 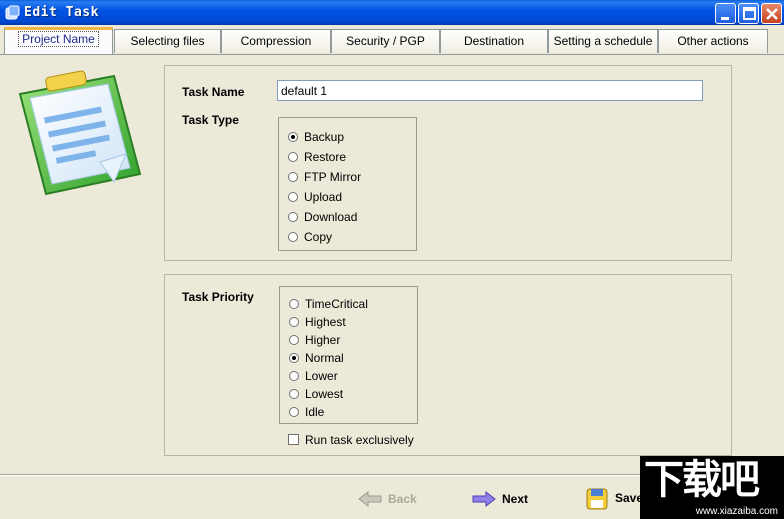 What do you see at coordinates (494, 41) in the screenshot?
I see `tab-destination: Destination` at bounding box center [494, 41].